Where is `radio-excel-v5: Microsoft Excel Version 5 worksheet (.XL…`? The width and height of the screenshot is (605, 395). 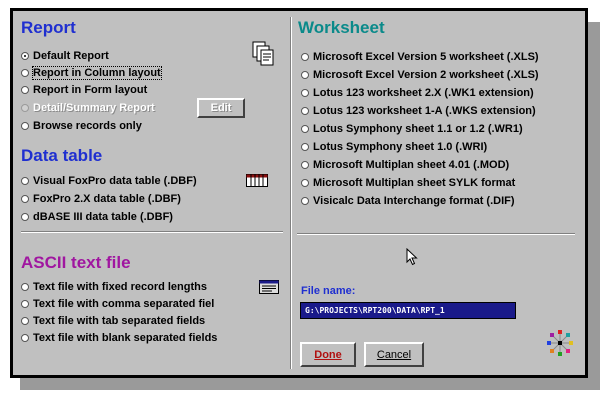 radio-excel-v5: Microsoft Excel Version 5 worksheet (.XL… is located at coordinates (420, 57).